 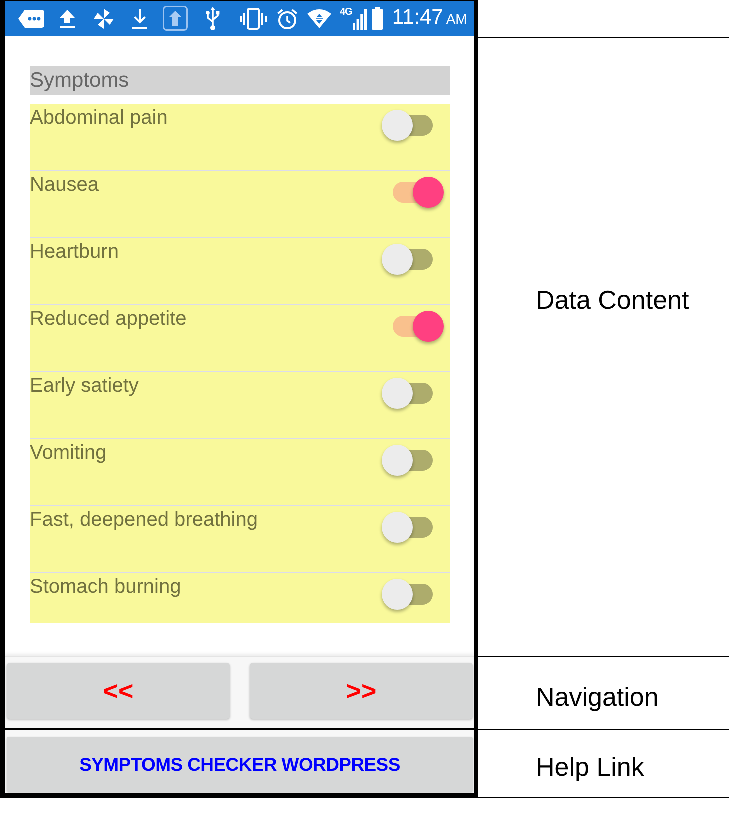 I want to click on network-type-label: 4G, so click(x=346, y=13).